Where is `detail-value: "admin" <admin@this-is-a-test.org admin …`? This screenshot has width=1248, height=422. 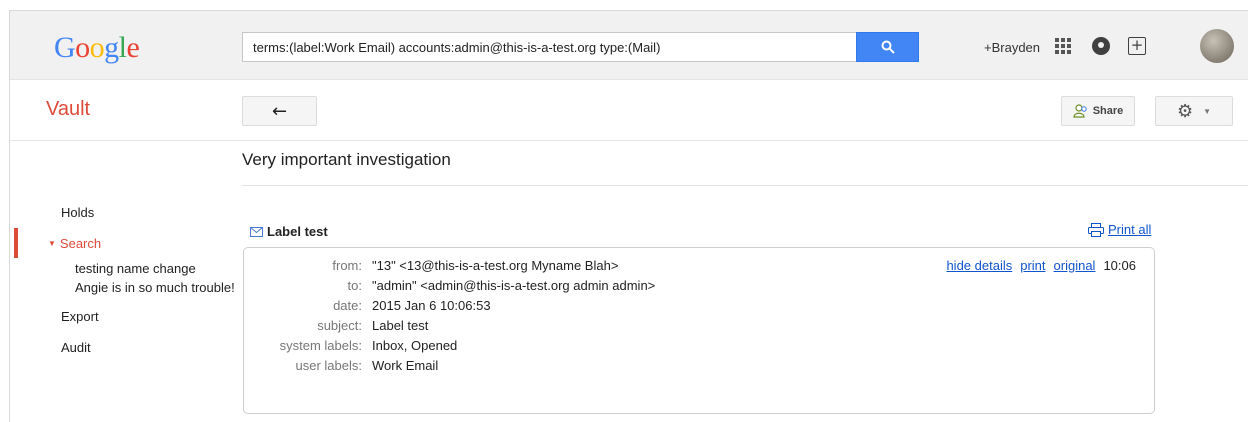 detail-value: "admin" <admin@this-is-a-test.org admin … is located at coordinates (514, 285).